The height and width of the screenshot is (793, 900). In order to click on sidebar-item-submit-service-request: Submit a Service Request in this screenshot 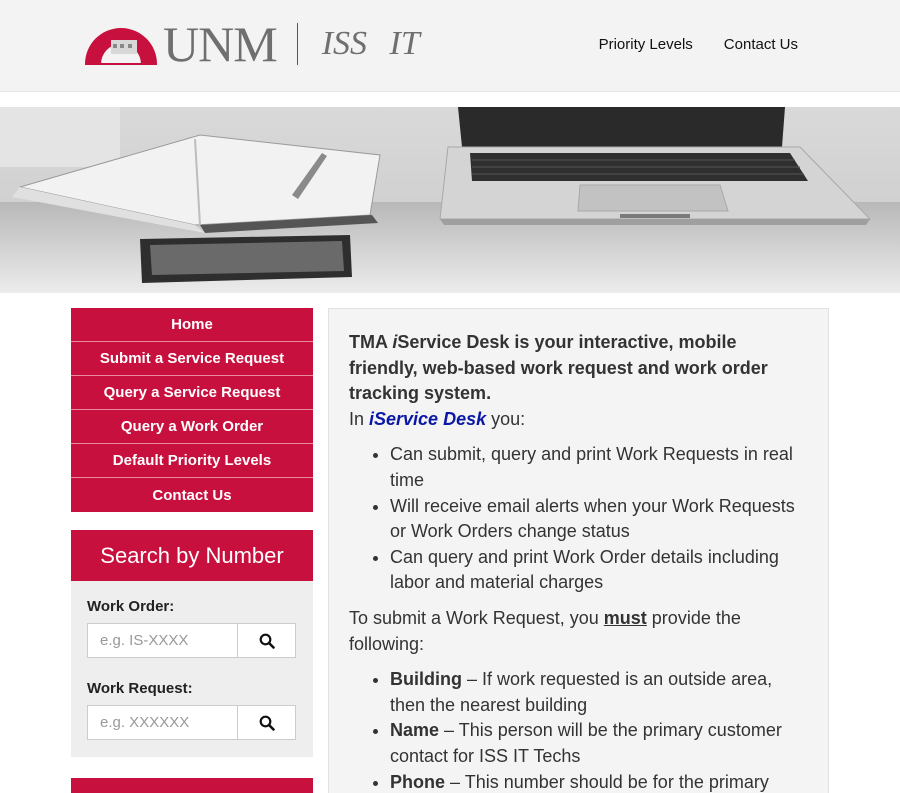, I will do `click(192, 359)`.